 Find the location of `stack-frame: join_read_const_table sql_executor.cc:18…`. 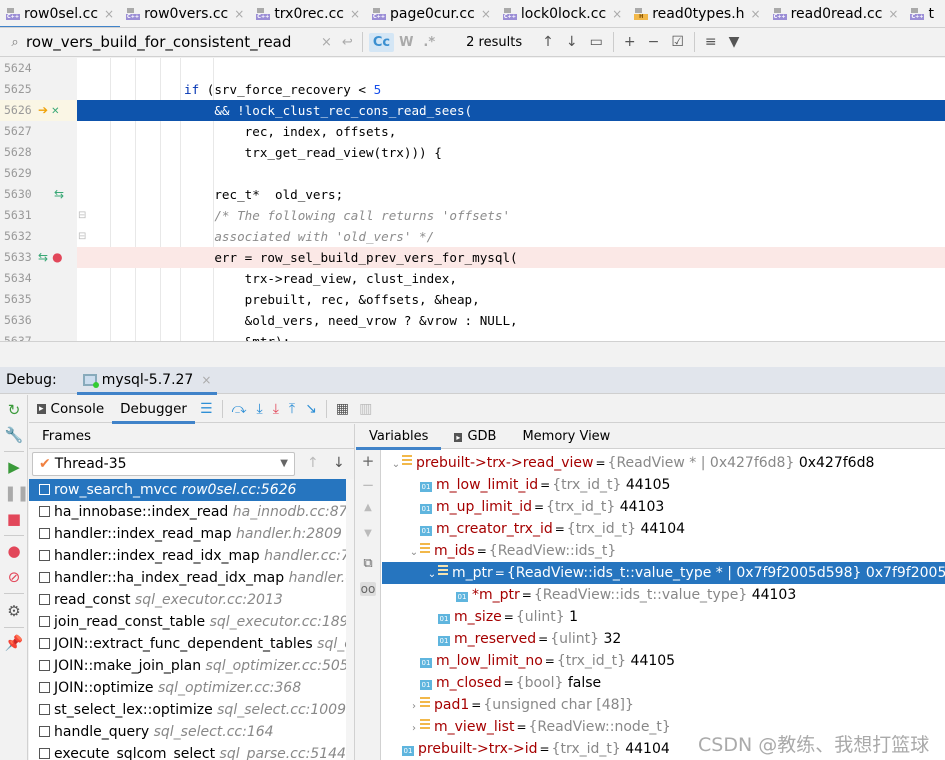

stack-frame: join_read_const_table sql_executor.cc:18… is located at coordinates (191, 622).